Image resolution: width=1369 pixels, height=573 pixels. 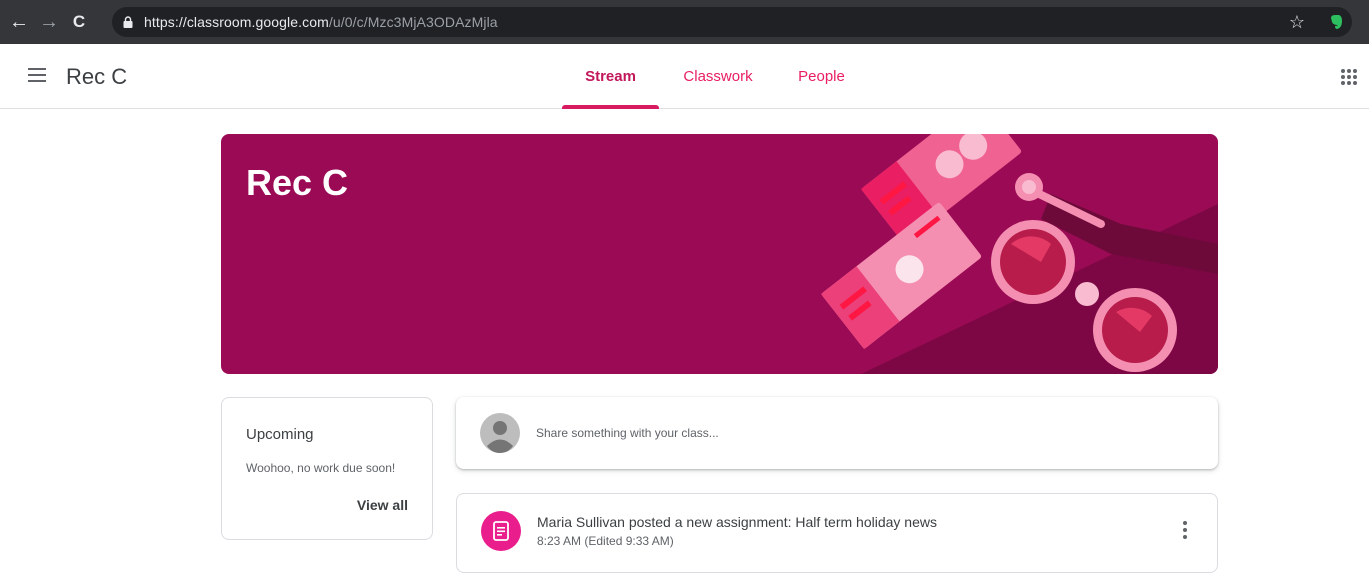 I want to click on url-path: /u/0/c/Mzc3MjA3ODAzMjla, so click(x=413, y=22).